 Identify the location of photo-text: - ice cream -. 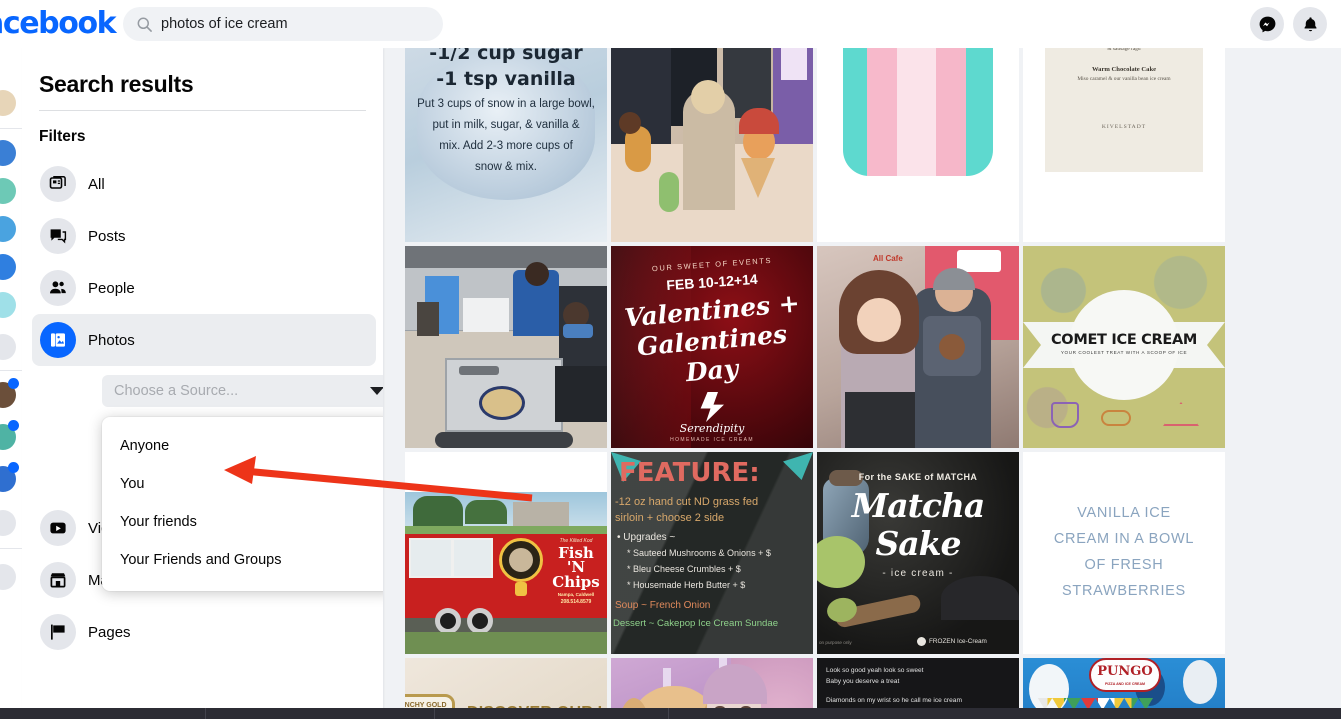
(918, 573).